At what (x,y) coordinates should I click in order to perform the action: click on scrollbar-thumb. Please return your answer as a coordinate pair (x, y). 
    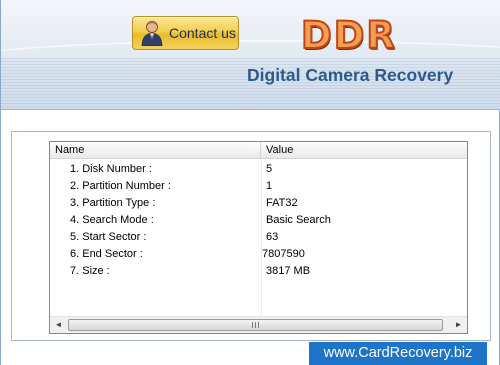
    Looking at the image, I should click on (255, 325).